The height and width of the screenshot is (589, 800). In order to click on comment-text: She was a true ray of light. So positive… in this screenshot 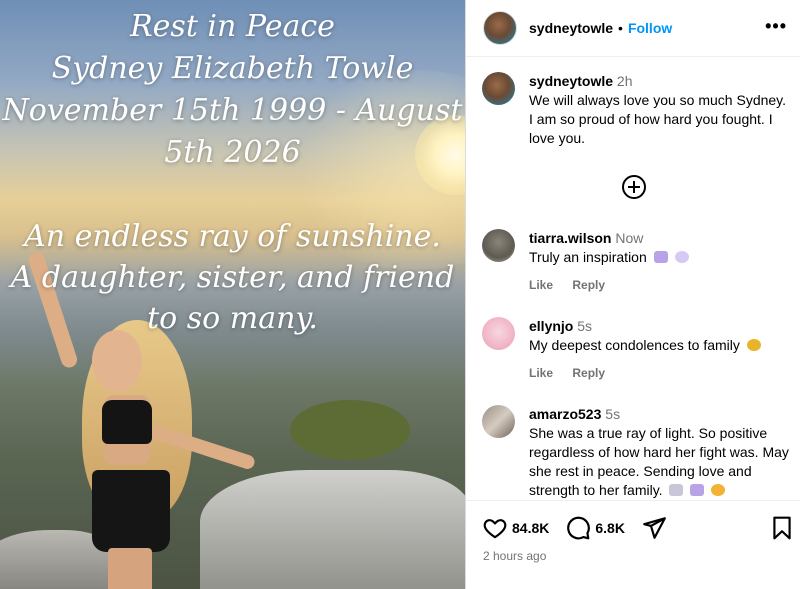, I will do `click(659, 461)`.